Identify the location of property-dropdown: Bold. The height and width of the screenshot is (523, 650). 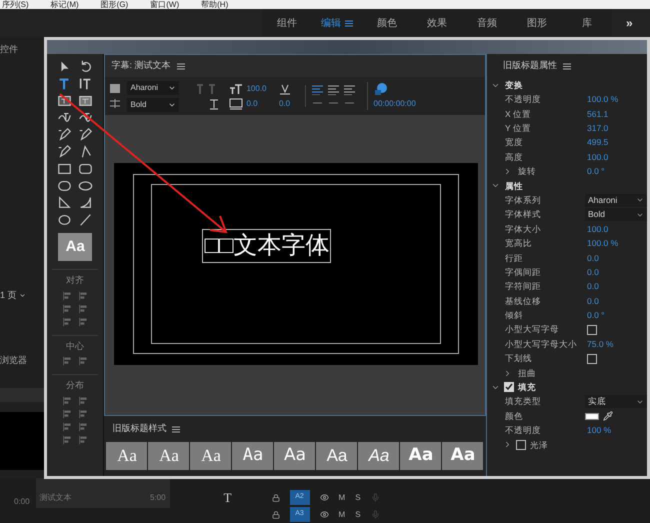
(616, 215).